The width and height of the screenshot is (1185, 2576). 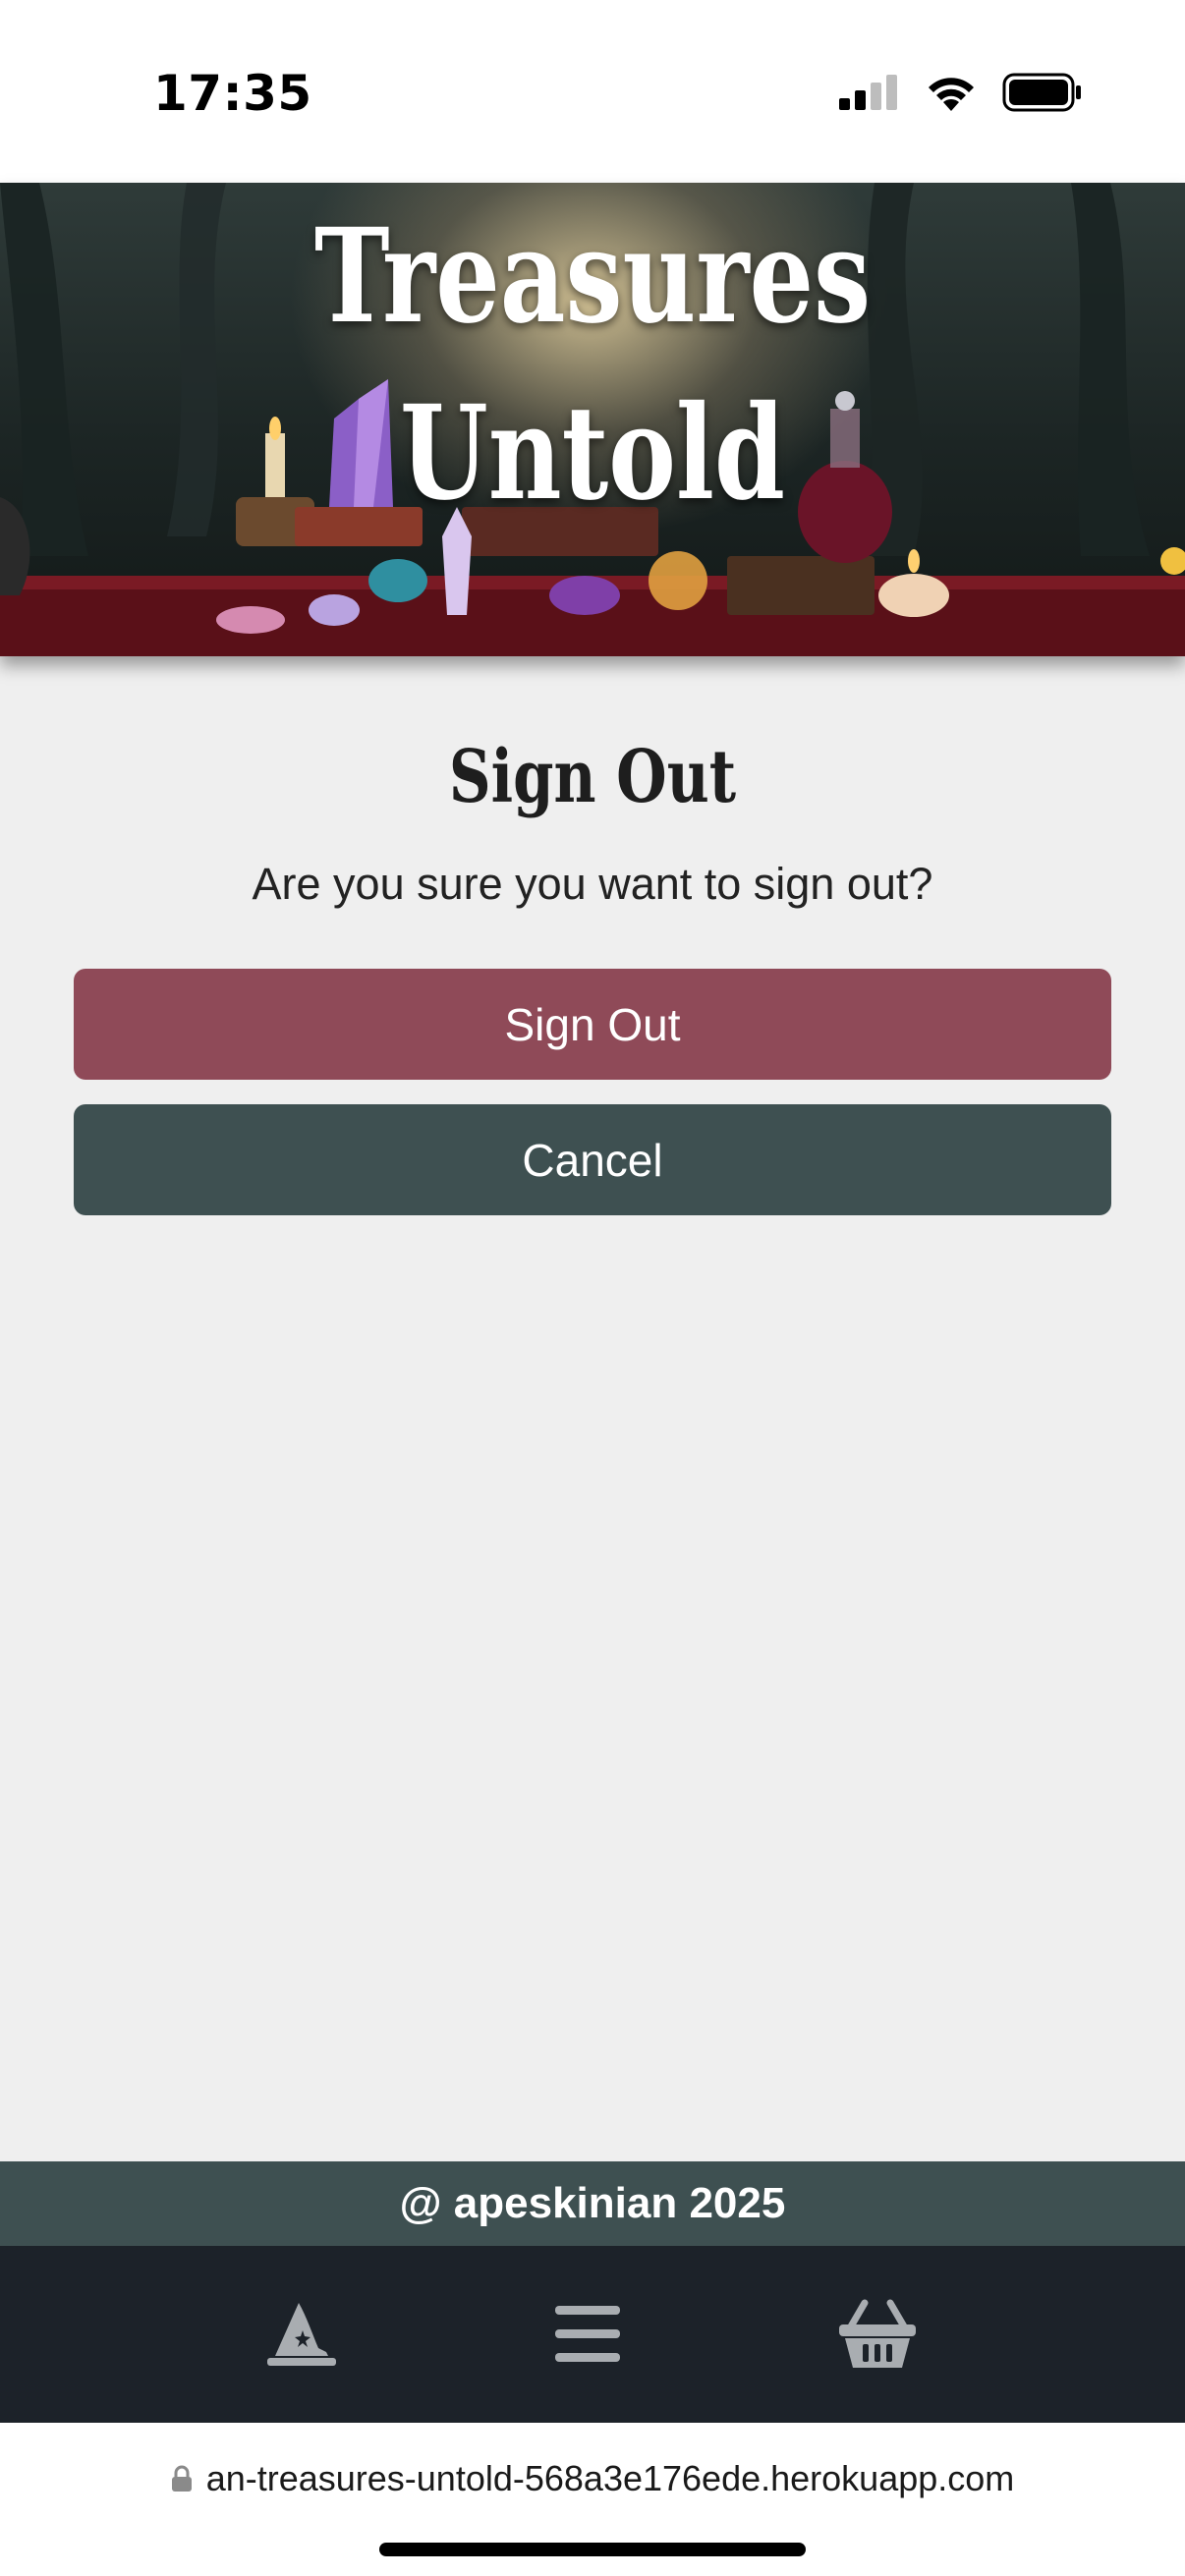 What do you see at coordinates (868, 92) in the screenshot?
I see `cellular-signal-icon` at bounding box center [868, 92].